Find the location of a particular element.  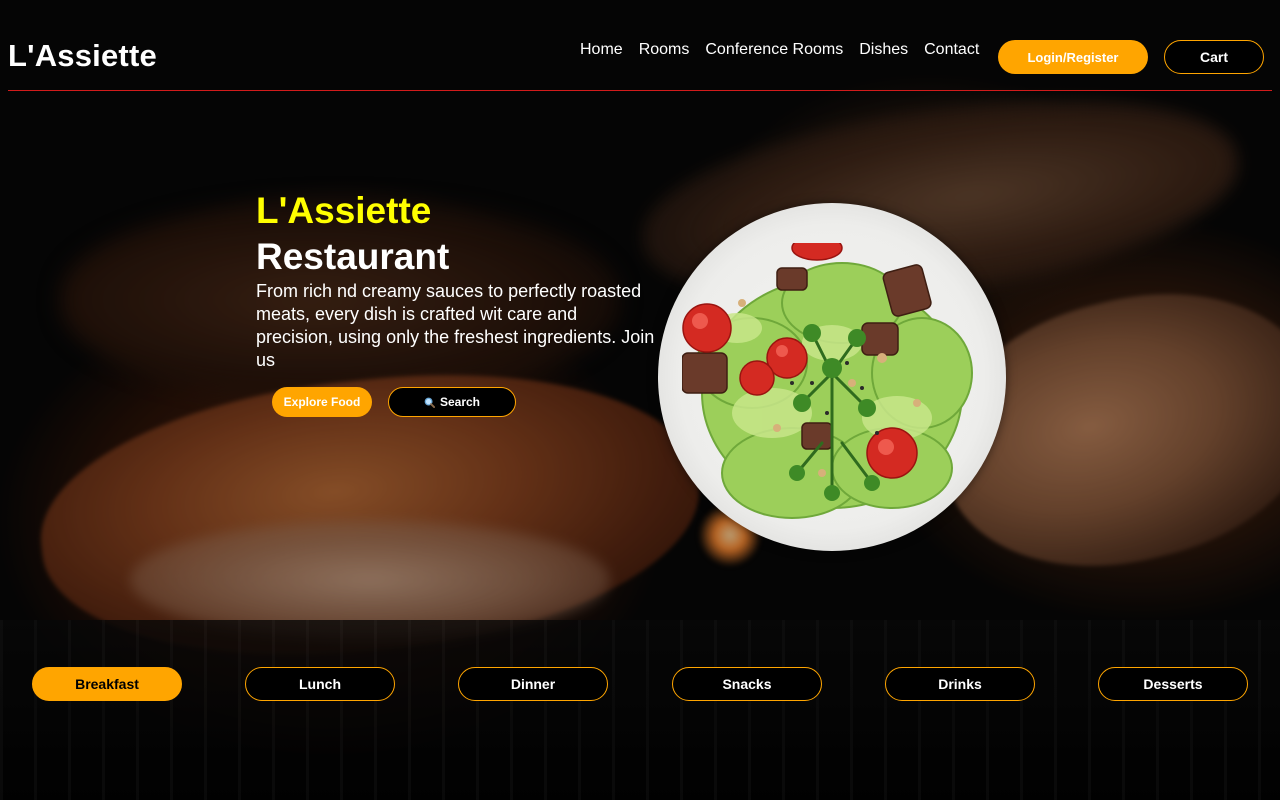

nav-dishes: Dishes is located at coordinates (883, 50).